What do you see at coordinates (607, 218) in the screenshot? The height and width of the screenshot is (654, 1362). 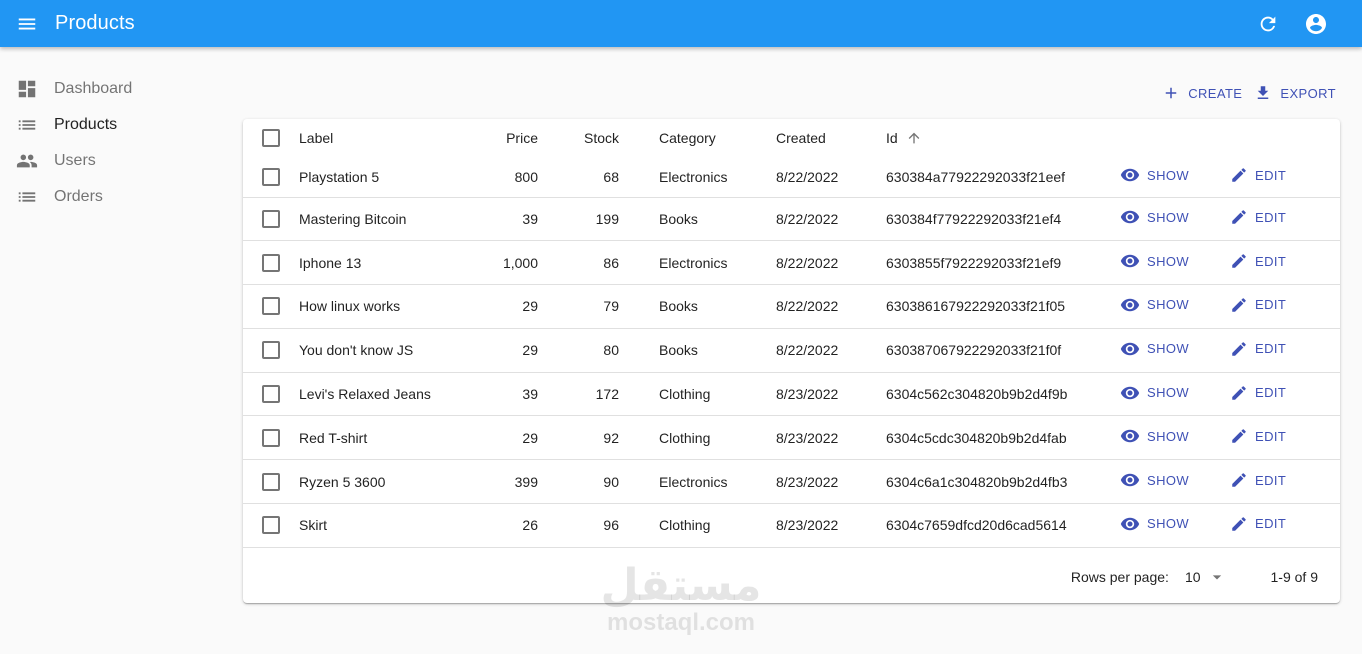 I see `cell-stock: 199` at bounding box center [607, 218].